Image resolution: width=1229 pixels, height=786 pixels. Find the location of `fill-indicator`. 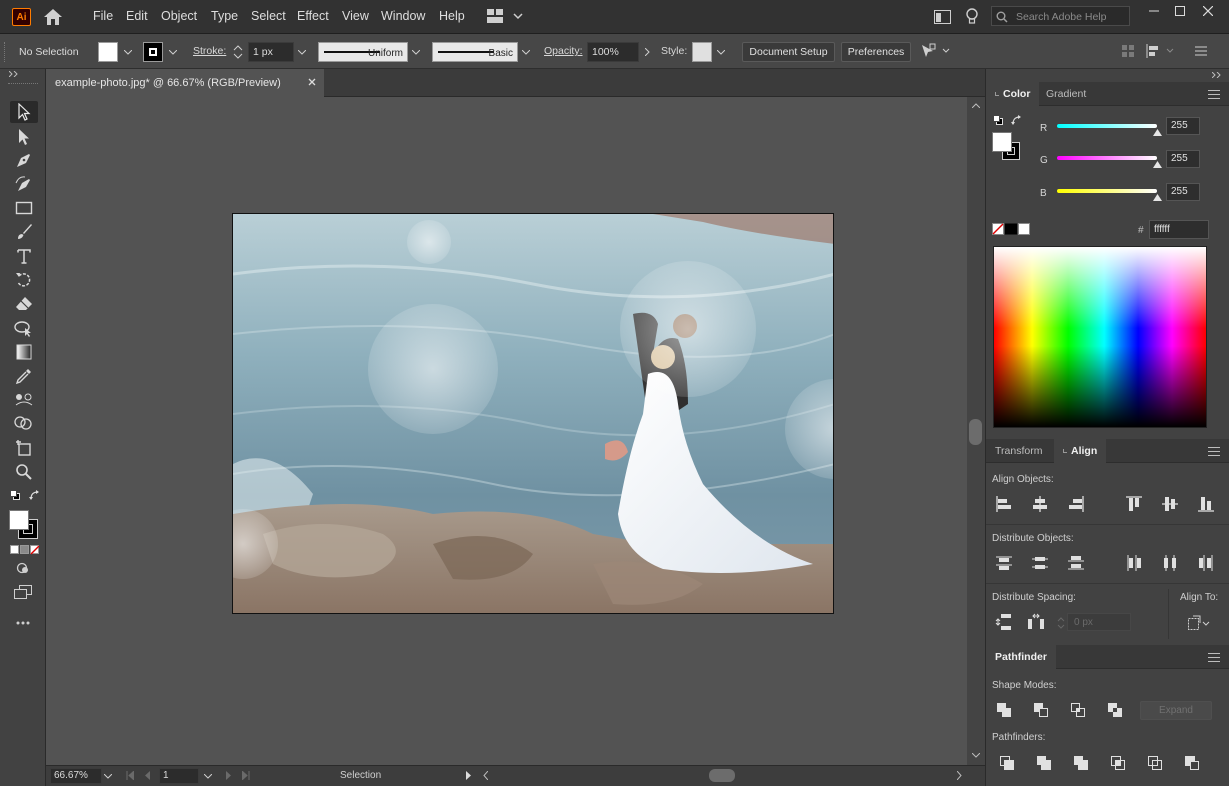

fill-indicator is located at coordinates (19, 520).